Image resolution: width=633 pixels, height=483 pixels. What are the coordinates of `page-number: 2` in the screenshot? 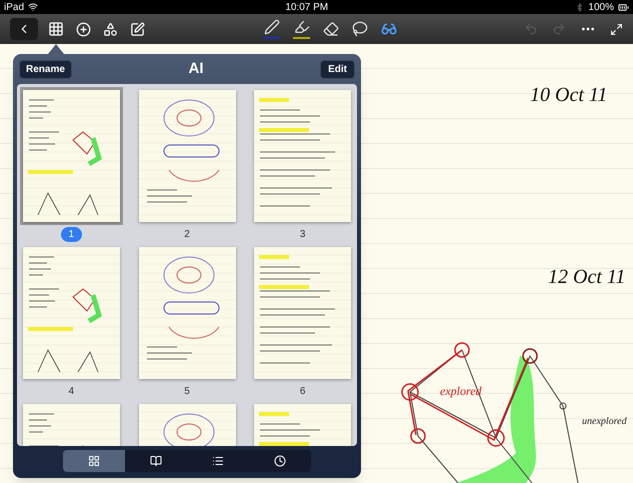 It's located at (187, 235).